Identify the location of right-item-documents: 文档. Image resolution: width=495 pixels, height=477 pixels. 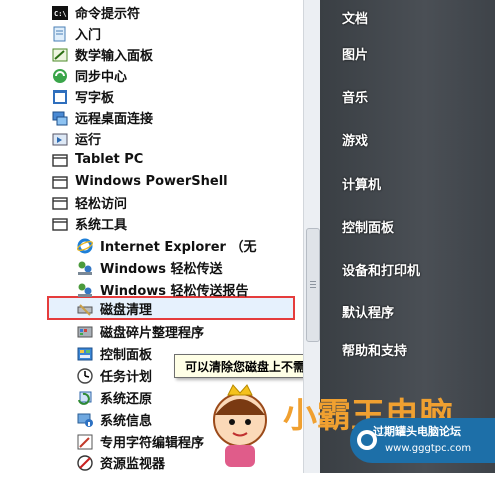
(355, 17).